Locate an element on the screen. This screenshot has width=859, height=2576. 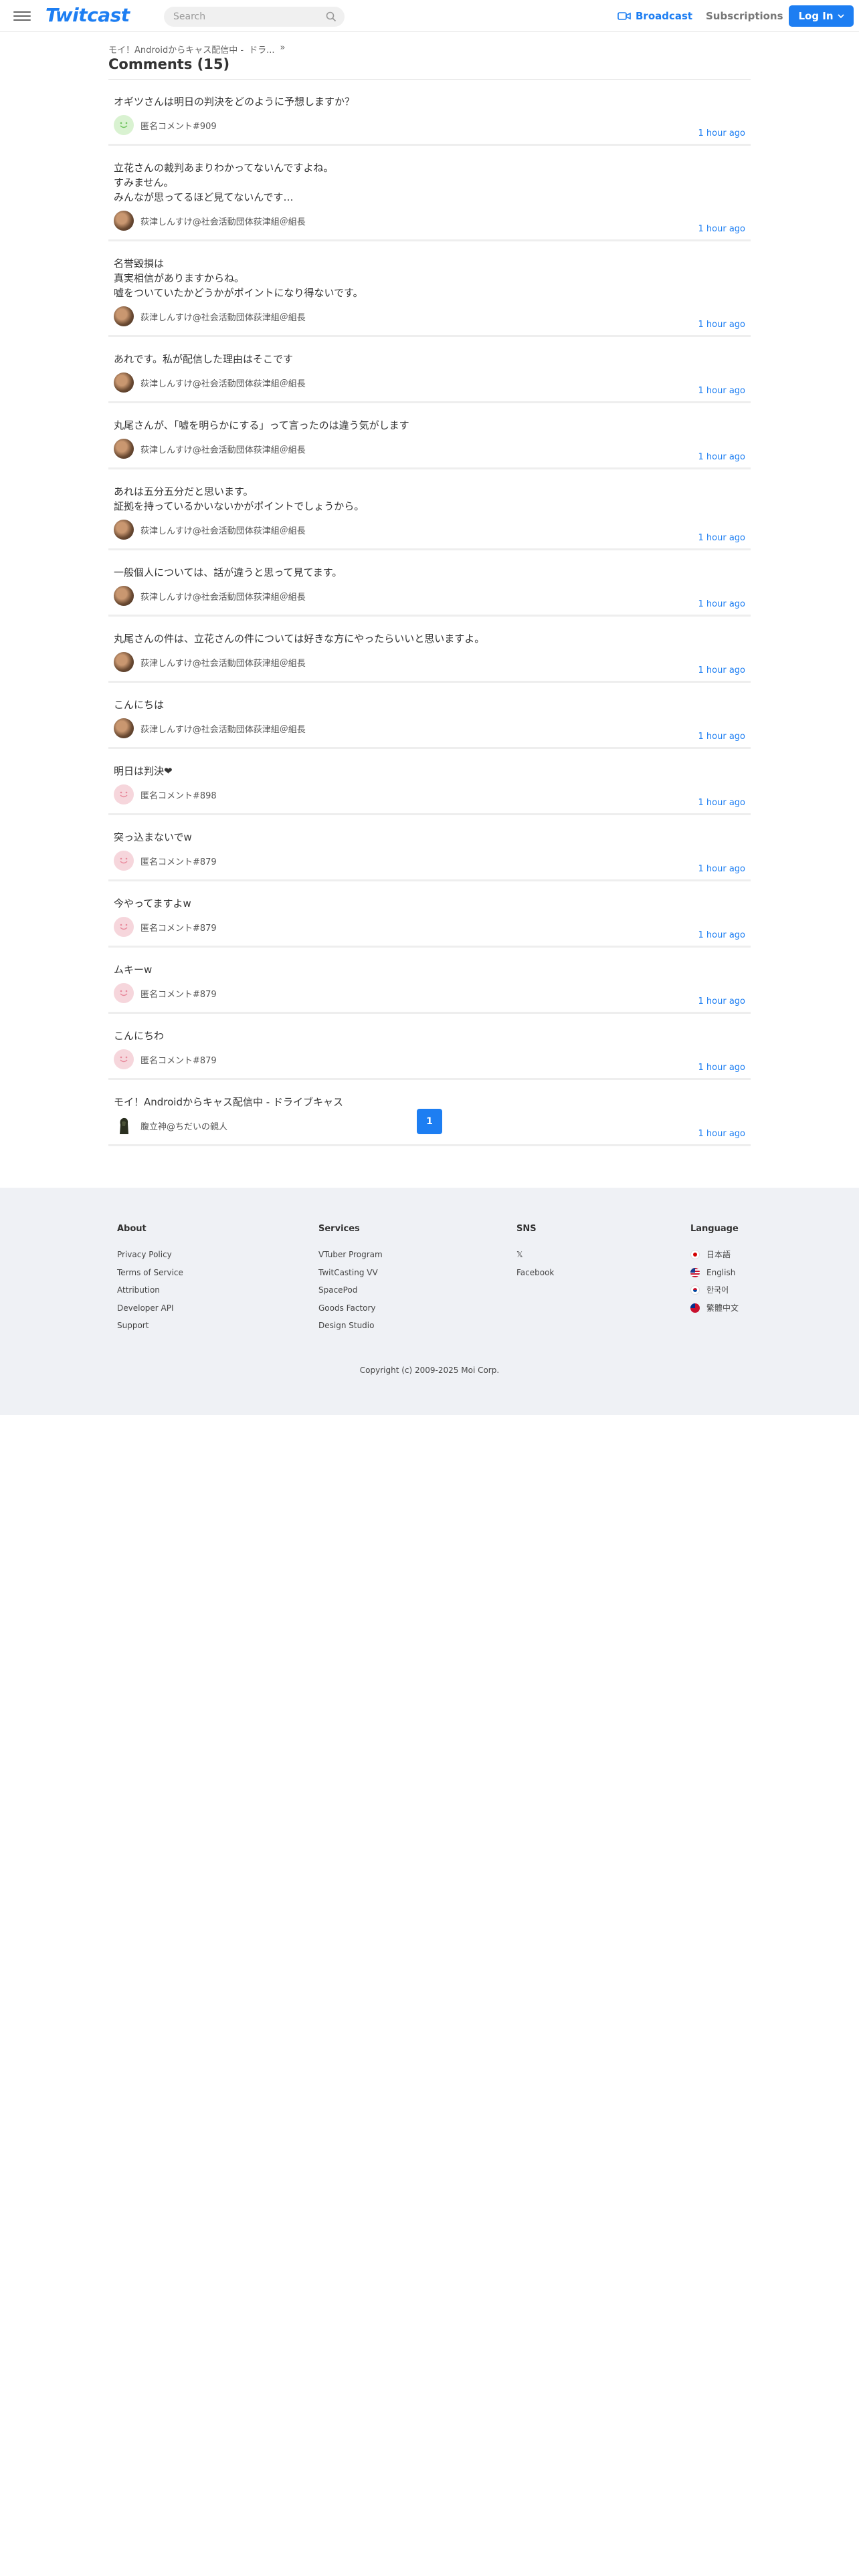
comment-text: こんにちは is located at coordinates (139, 705).